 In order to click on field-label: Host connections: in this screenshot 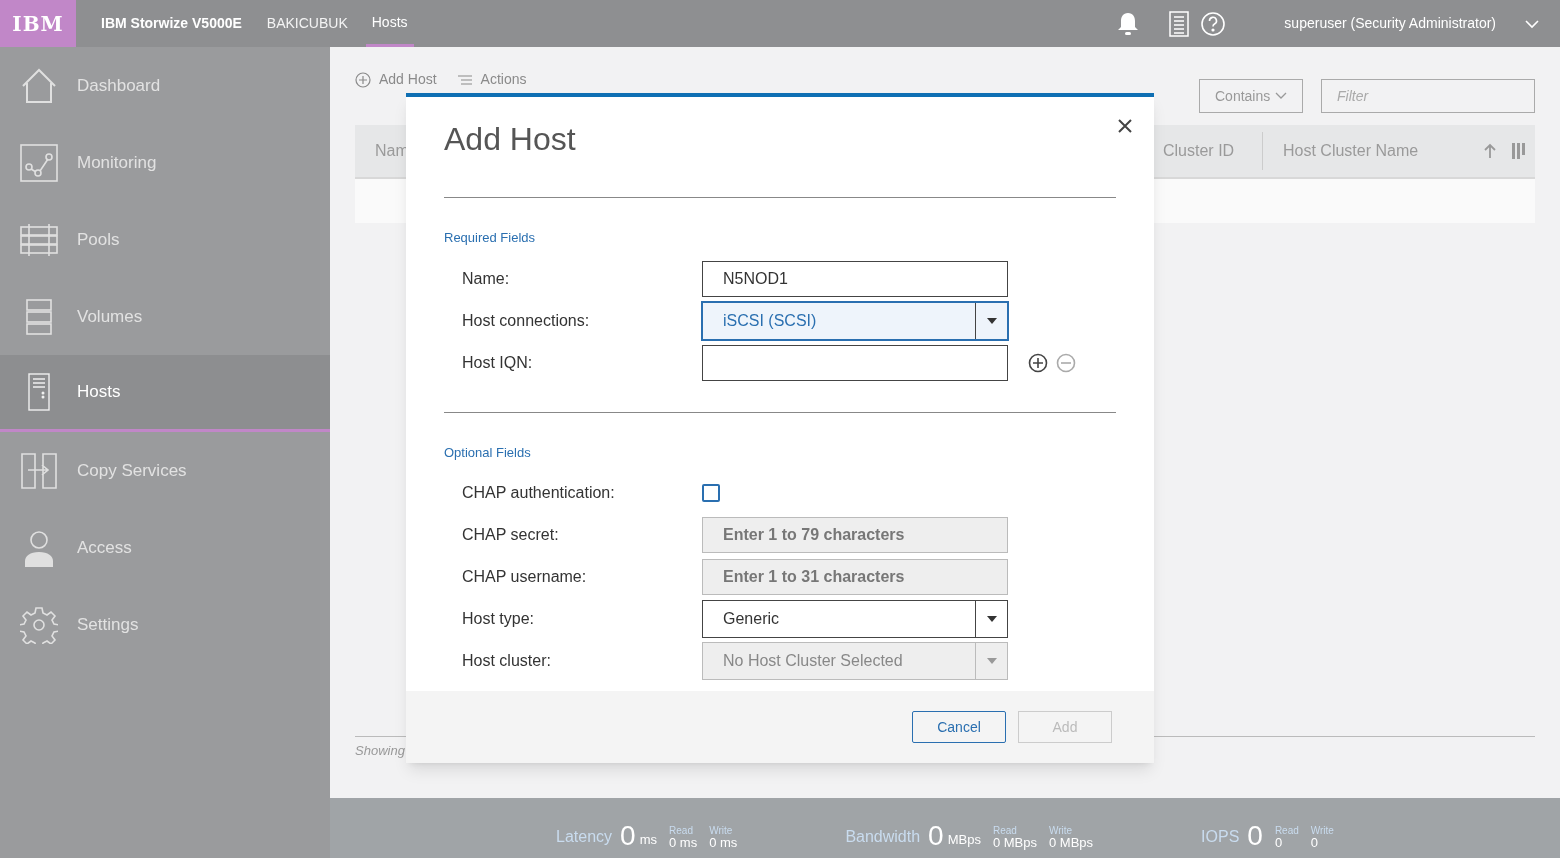, I will do `click(526, 320)`.